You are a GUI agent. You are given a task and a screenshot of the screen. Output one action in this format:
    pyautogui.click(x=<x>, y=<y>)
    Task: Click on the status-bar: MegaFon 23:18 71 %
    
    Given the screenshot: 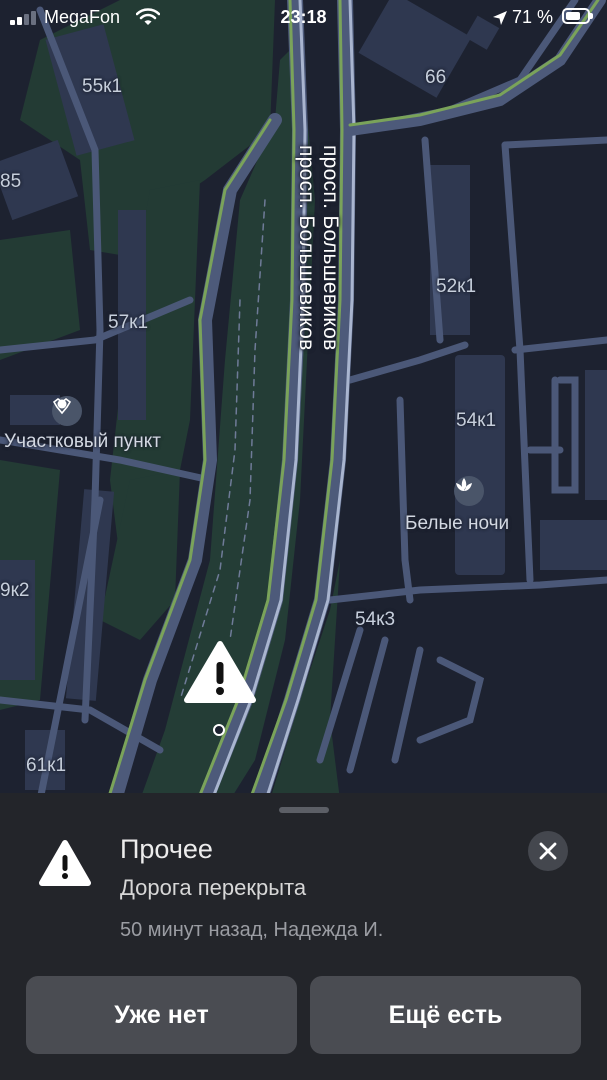 What is the action you would take?
    pyautogui.click(x=303, y=17)
    